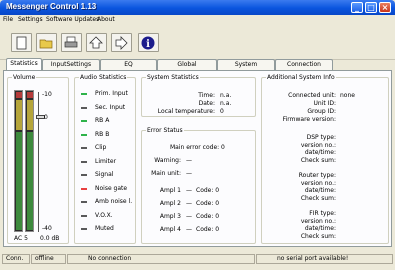 The height and width of the screenshot is (270, 395). I want to click on scale-mid-label: 0, so click(46, 117).